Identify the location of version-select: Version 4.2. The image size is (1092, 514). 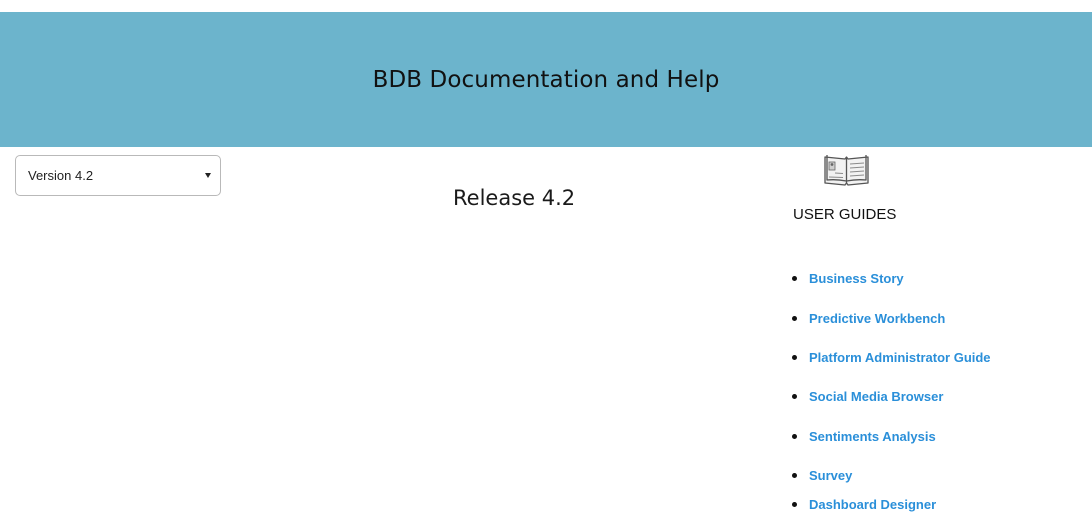
(118, 175).